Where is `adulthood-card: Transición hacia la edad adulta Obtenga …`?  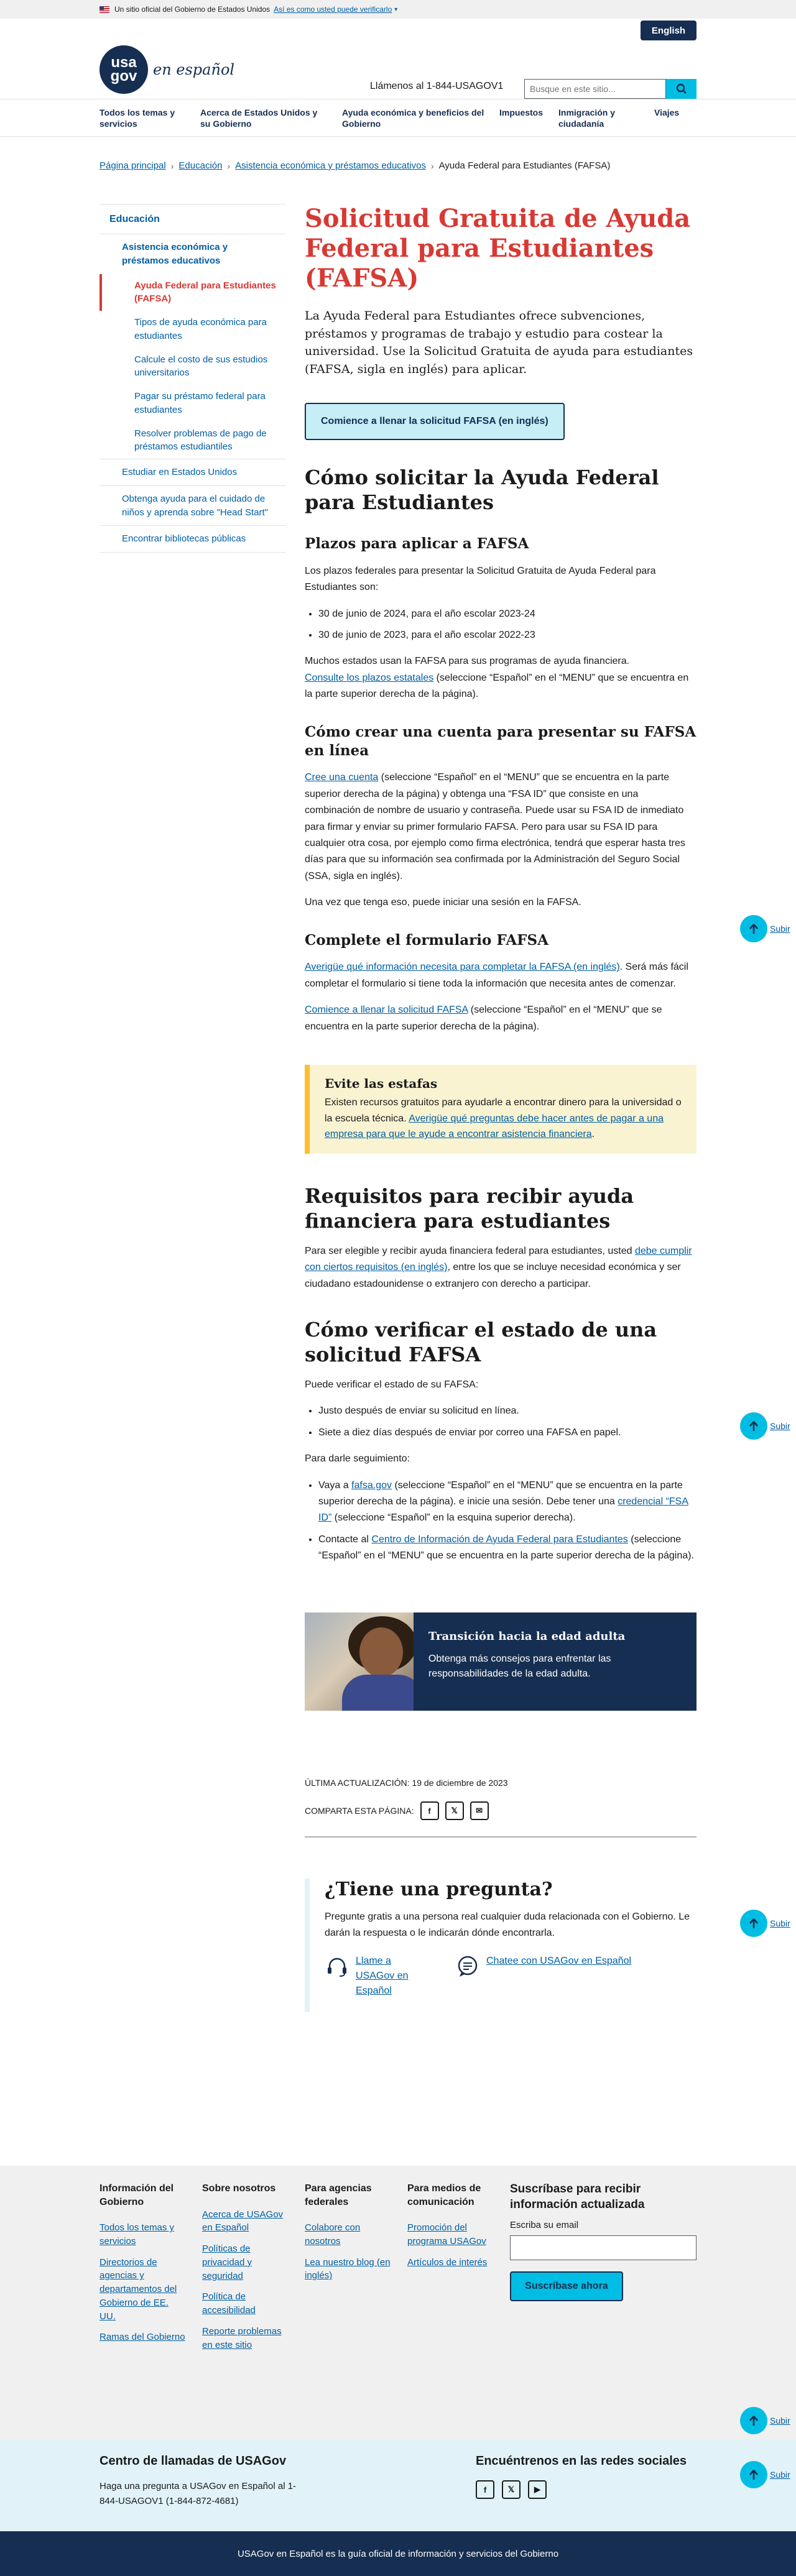
adulthood-card: Transición hacia la edad adulta Obtenga … is located at coordinates (500, 1661).